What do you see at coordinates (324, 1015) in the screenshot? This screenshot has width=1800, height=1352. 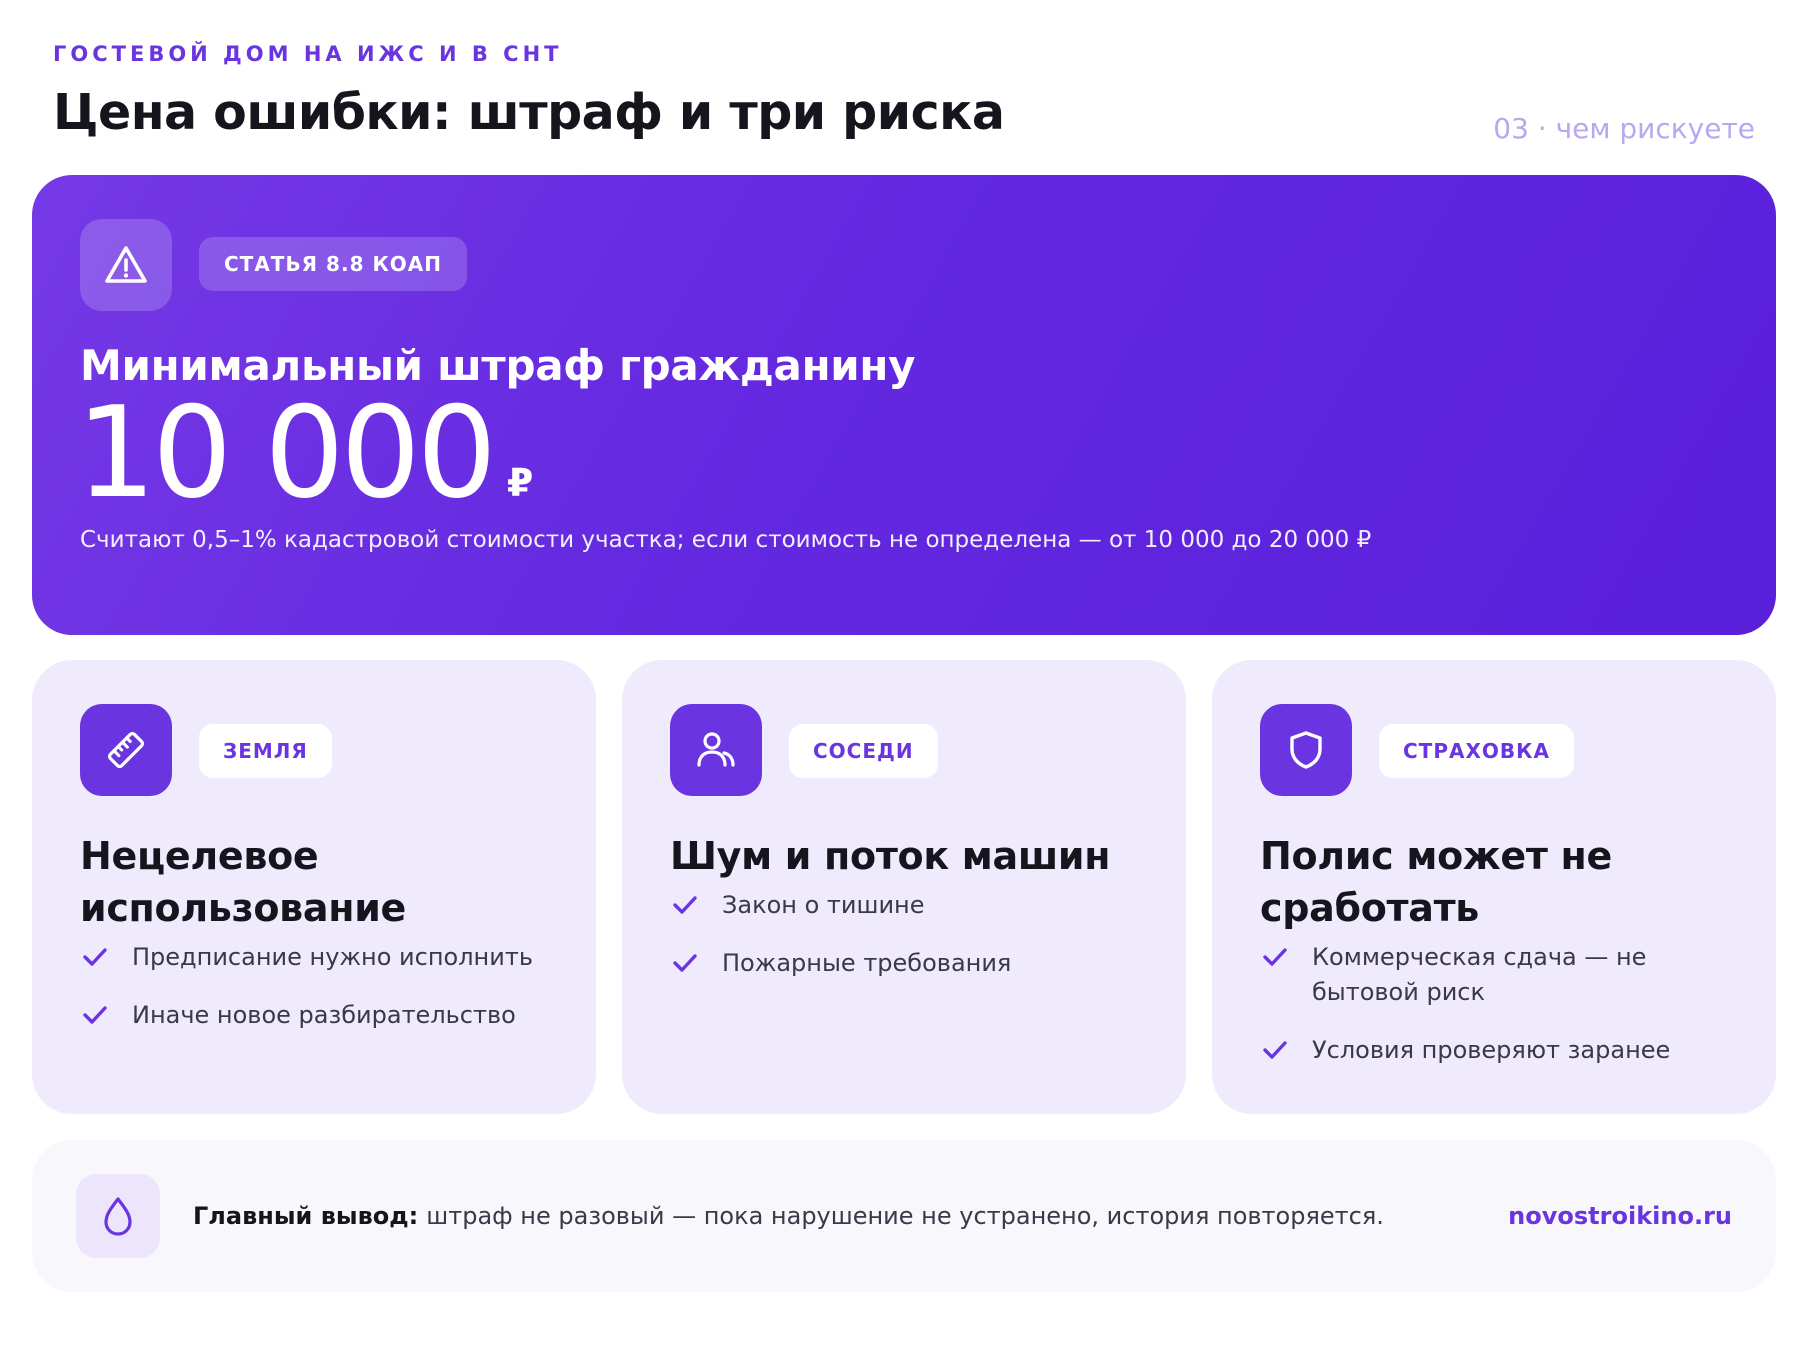 I see `list-item-text: Иначе новое разбирательство` at bounding box center [324, 1015].